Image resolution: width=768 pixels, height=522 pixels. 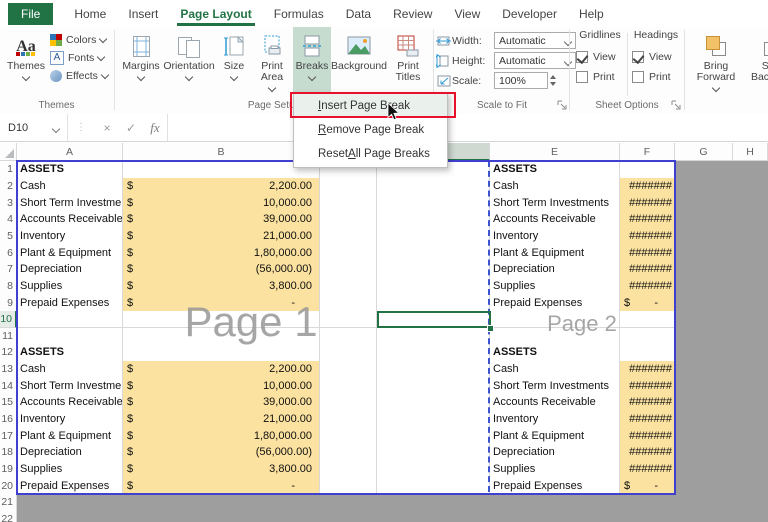 I want to click on cell-E2: Cash, so click(x=555, y=186).